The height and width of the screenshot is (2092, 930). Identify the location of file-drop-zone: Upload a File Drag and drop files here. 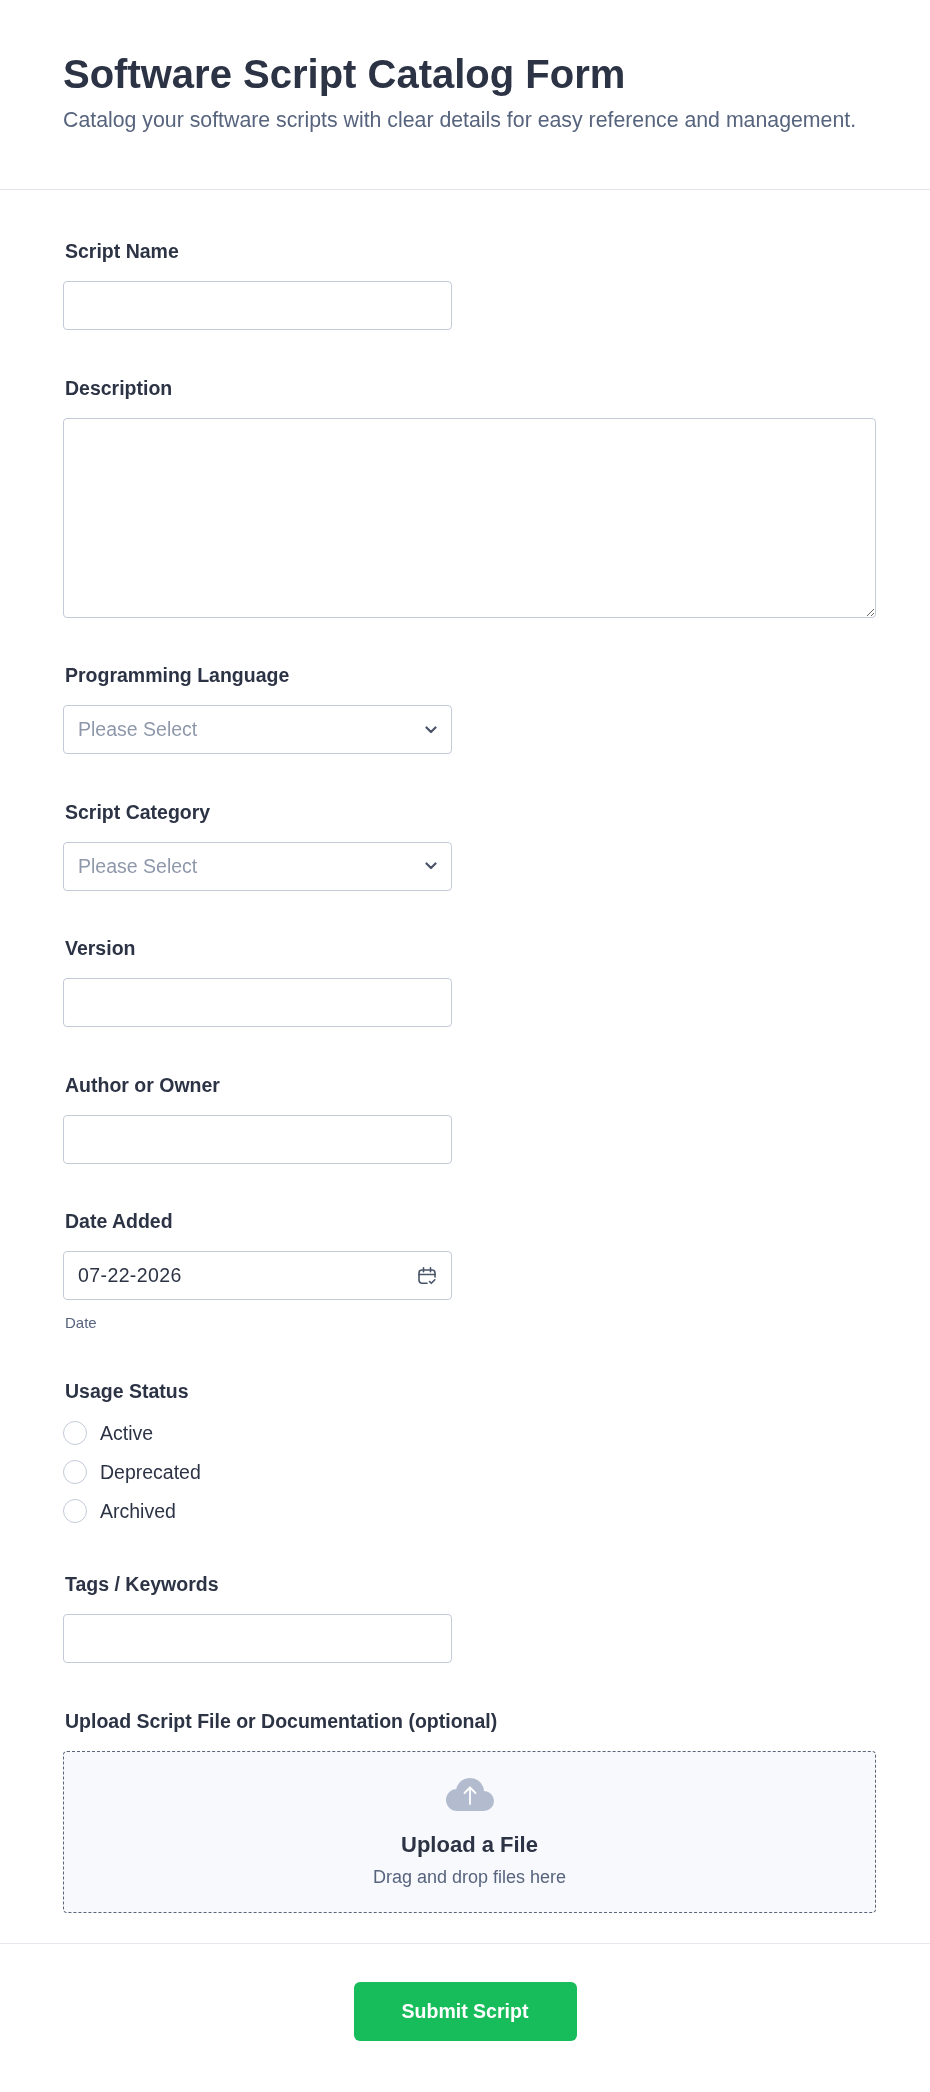
(469, 1831).